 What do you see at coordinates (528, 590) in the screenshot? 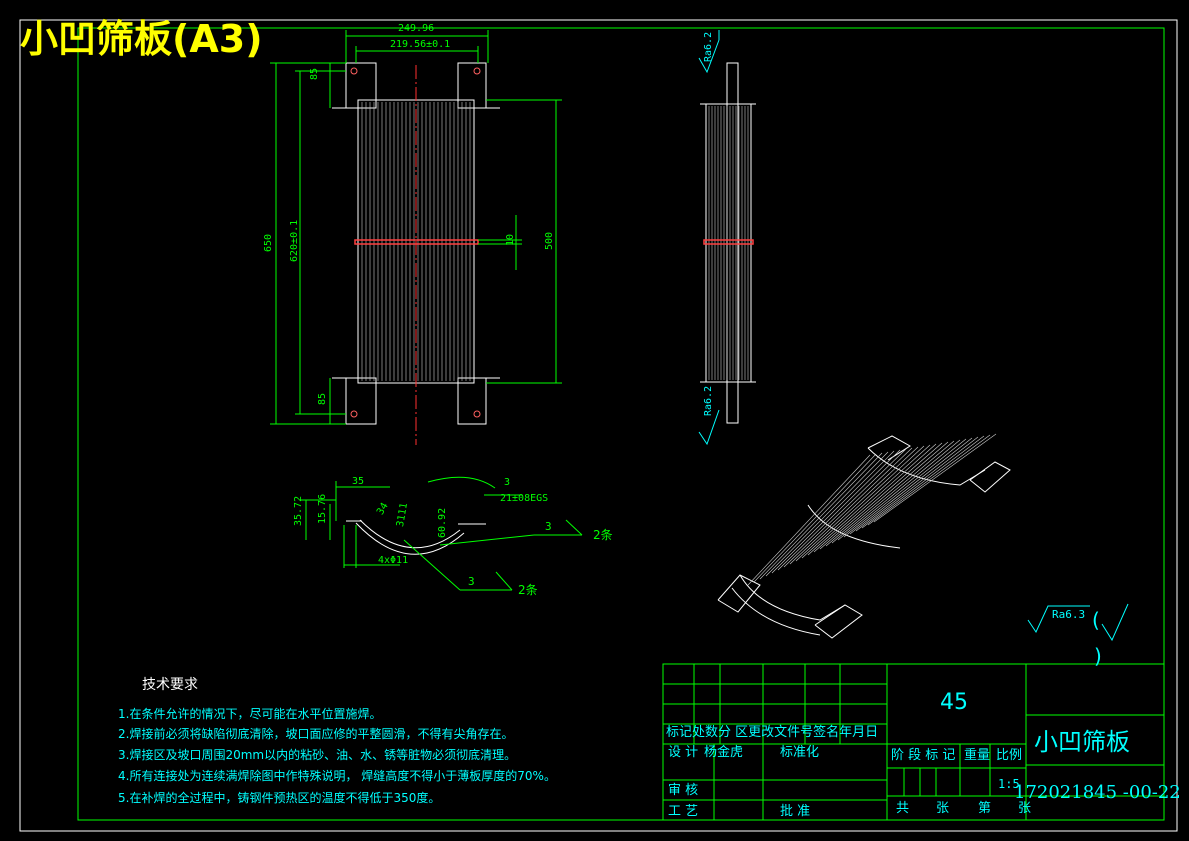
I see `weld-count-b: 2条` at bounding box center [528, 590].